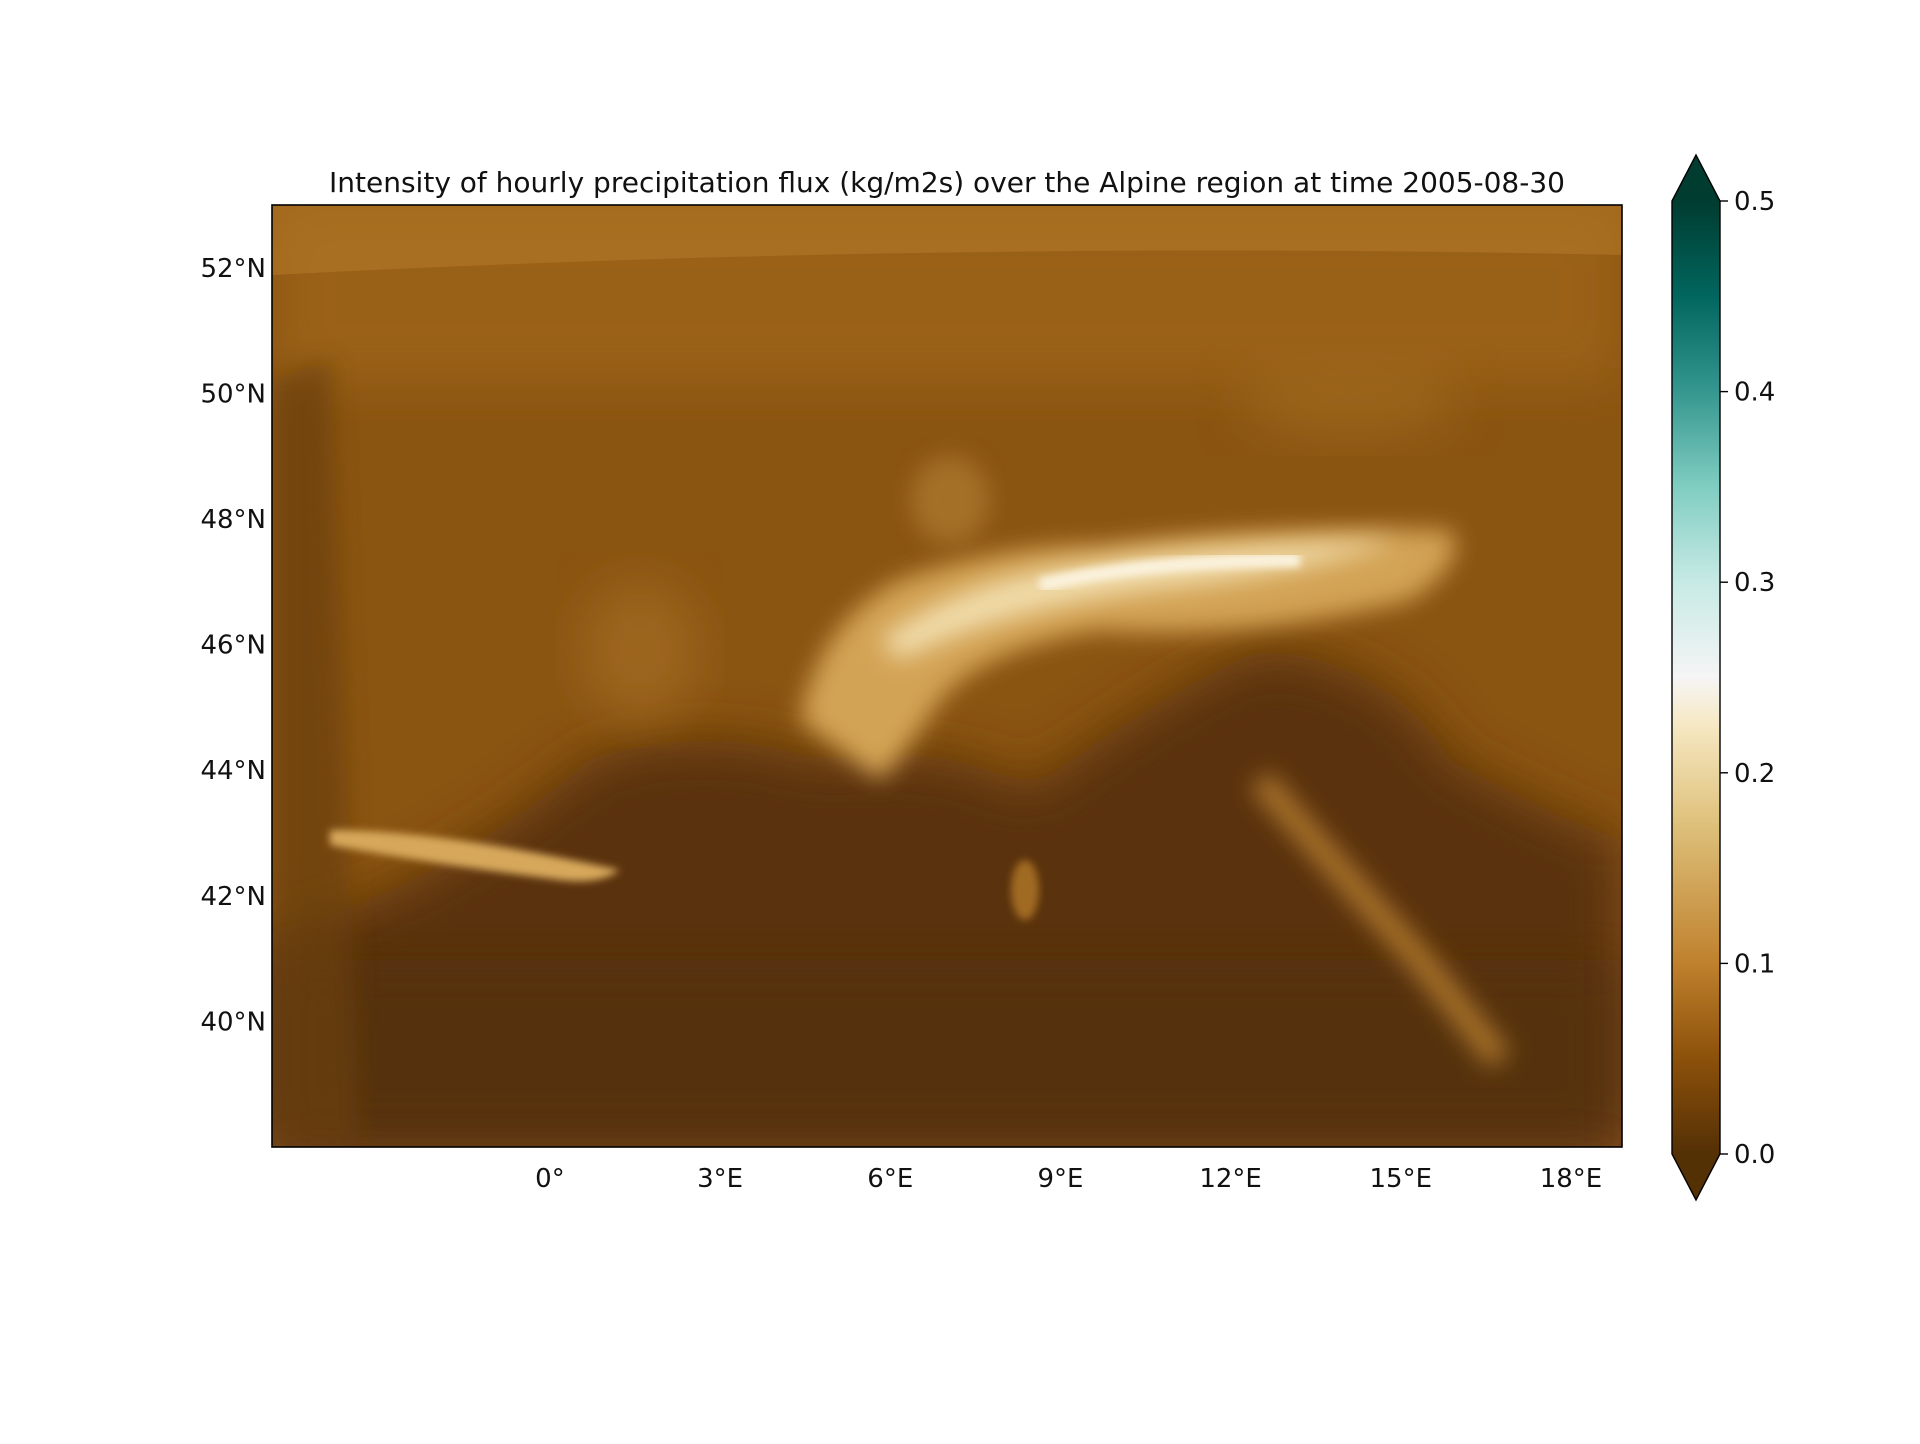  Describe the element at coordinates (1723, 677) in the screenshot. I see `colorbar: 0.0 0.1 0.2 0.3 0.4 0.5` at that location.